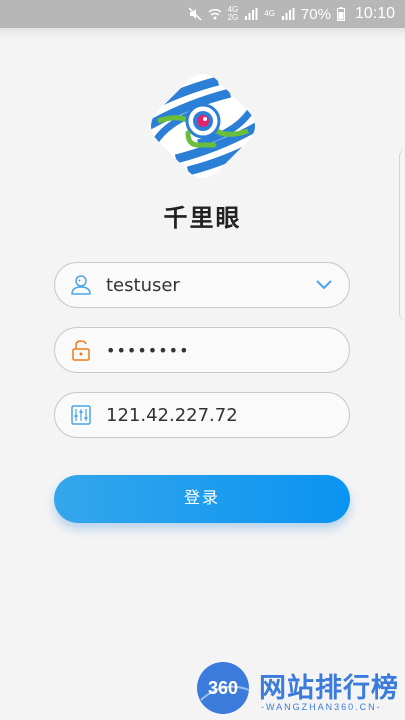  I want to click on watermark-title: 网站排行榜, so click(329, 688).